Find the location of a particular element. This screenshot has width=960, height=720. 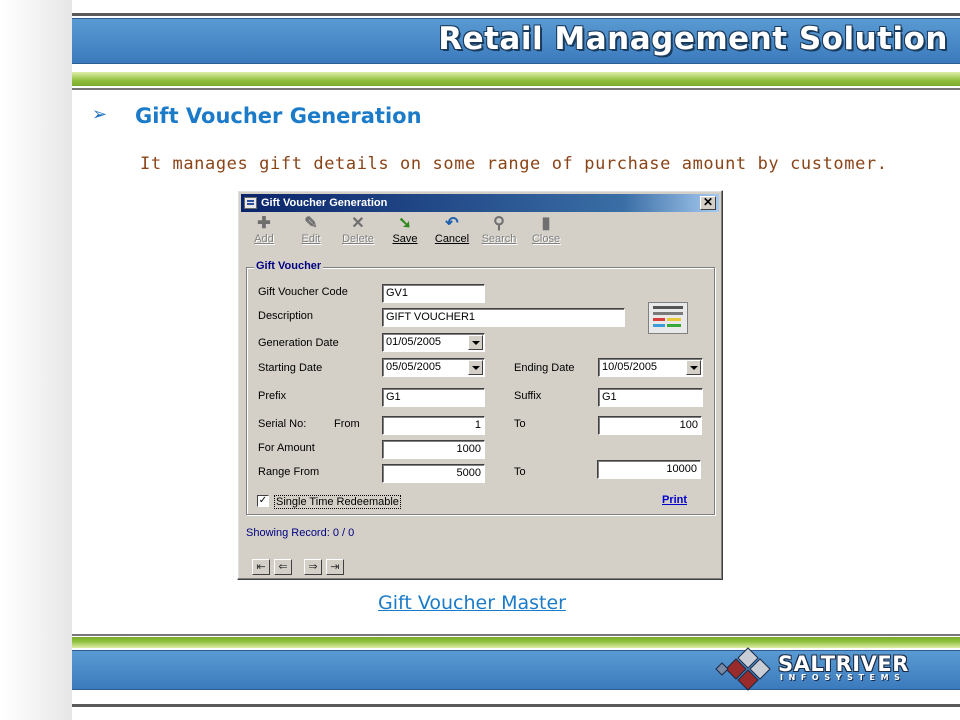

last-record-button: ⇥ is located at coordinates (335, 567).